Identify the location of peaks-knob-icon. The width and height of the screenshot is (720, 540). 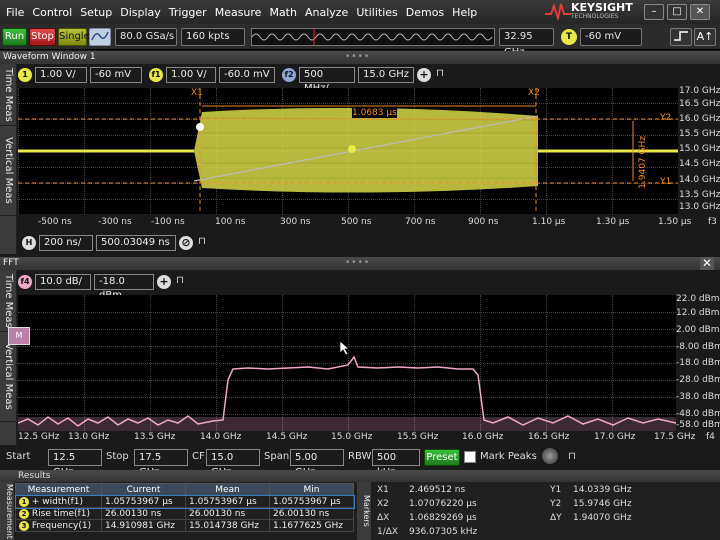
(550, 456).